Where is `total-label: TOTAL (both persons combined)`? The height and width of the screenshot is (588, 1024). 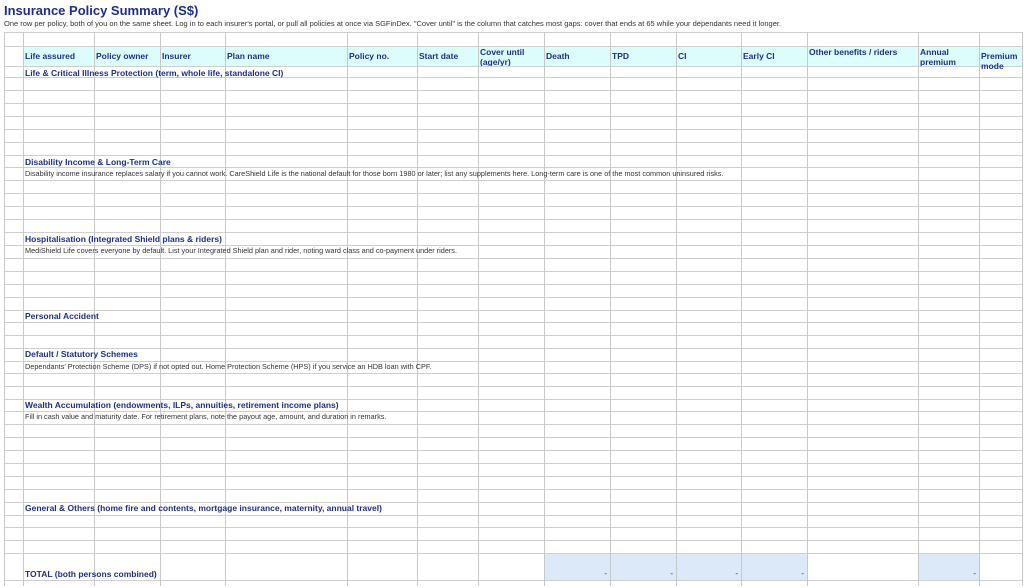 total-label: TOTAL (both persons combined) is located at coordinates (91, 574).